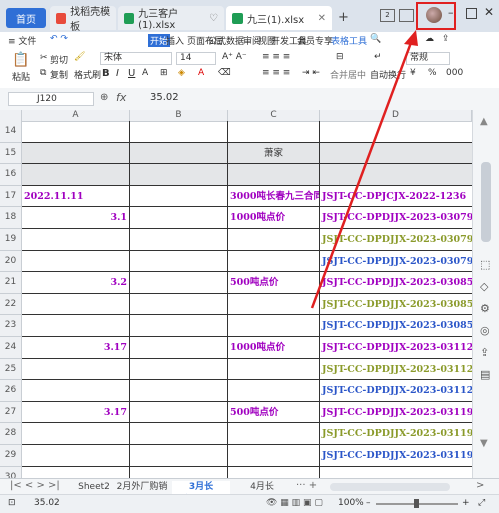 The width and height of the screenshot is (499, 513). What do you see at coordinates (364, 169) in the screenshot?
I see `annotation-arrow` at bounding box center [364, 169].